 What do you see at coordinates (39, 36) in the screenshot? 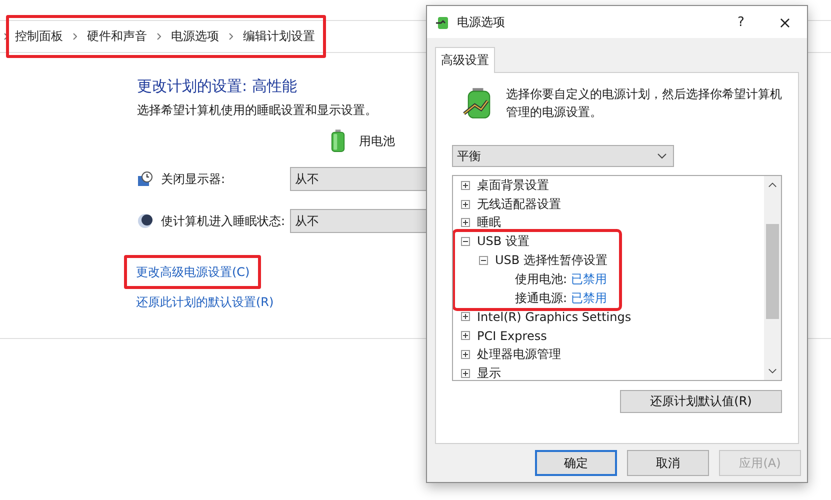
I see `breadcrumb-link: 控制面板` at bounding box center [39, 36].